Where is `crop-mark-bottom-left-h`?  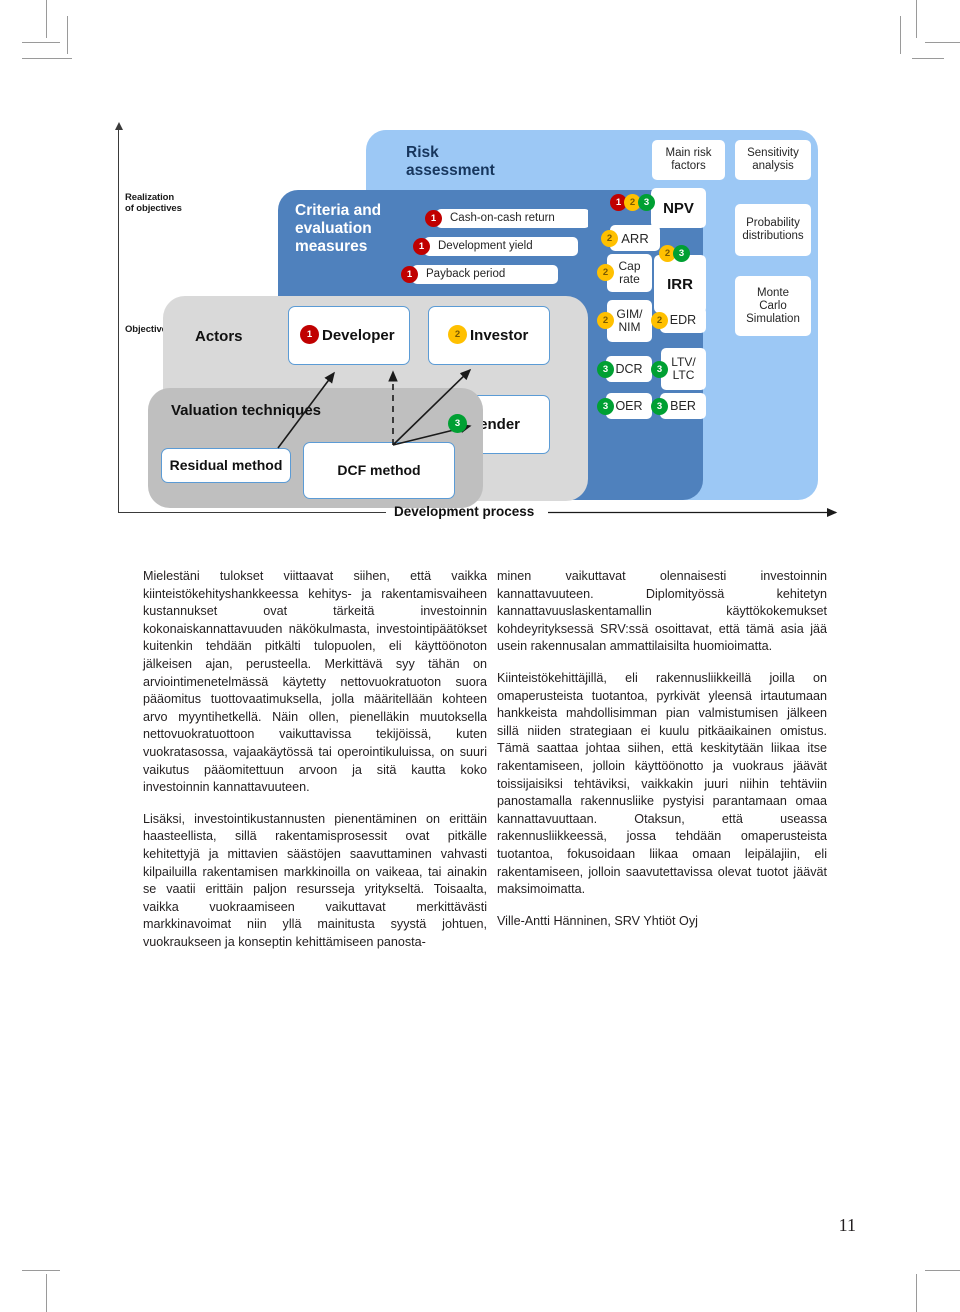 crop-mark-bottom-left-h is located at coordinates (41, 1270).